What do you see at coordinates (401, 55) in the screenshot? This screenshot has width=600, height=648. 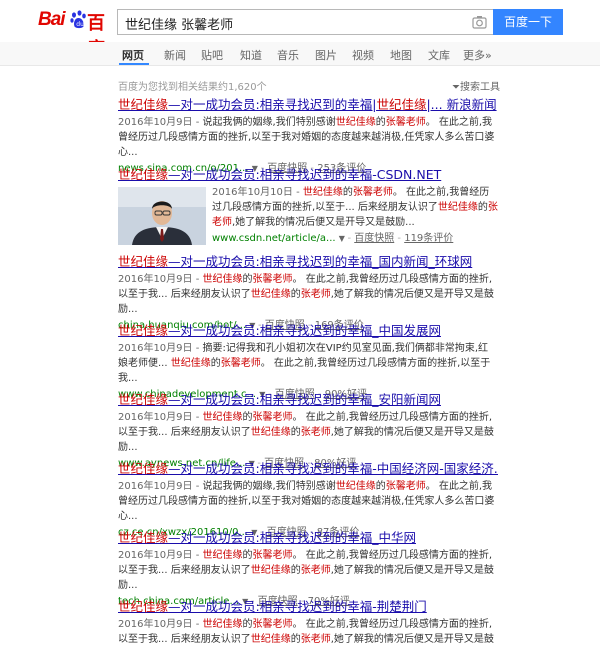 I see `tab-map: 地图` at bounding box center [401, 55].